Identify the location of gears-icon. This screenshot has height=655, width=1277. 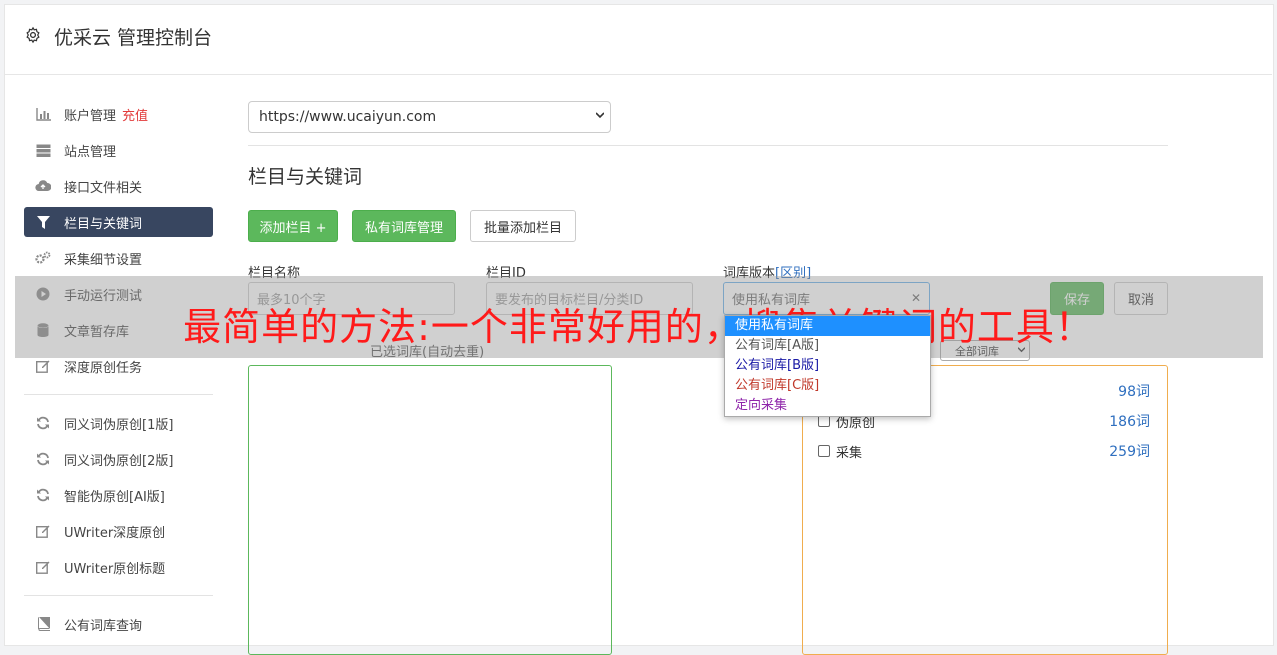
(43, 258).